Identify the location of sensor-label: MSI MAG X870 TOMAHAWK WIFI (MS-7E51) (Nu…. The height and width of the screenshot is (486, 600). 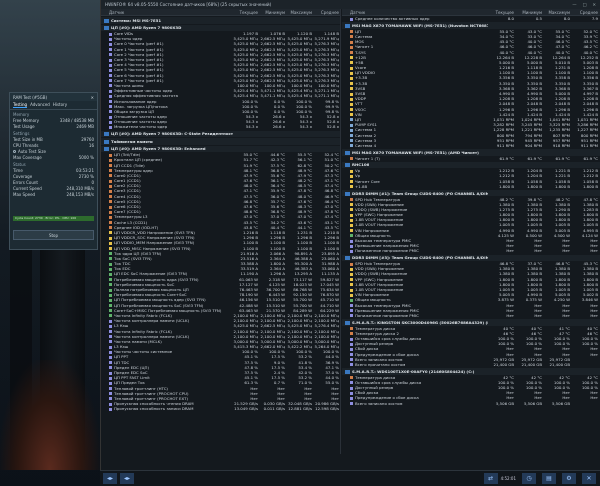
(420, 25).